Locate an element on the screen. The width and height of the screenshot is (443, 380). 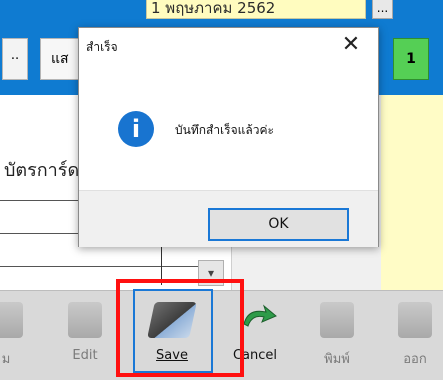
exit-icon is located at coordinates (415, 320).